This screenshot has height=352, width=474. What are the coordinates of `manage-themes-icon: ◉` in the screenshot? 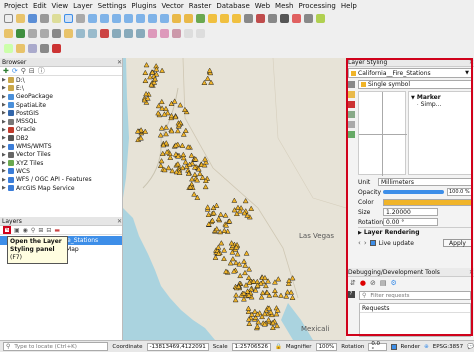 It's located at (25, 230).